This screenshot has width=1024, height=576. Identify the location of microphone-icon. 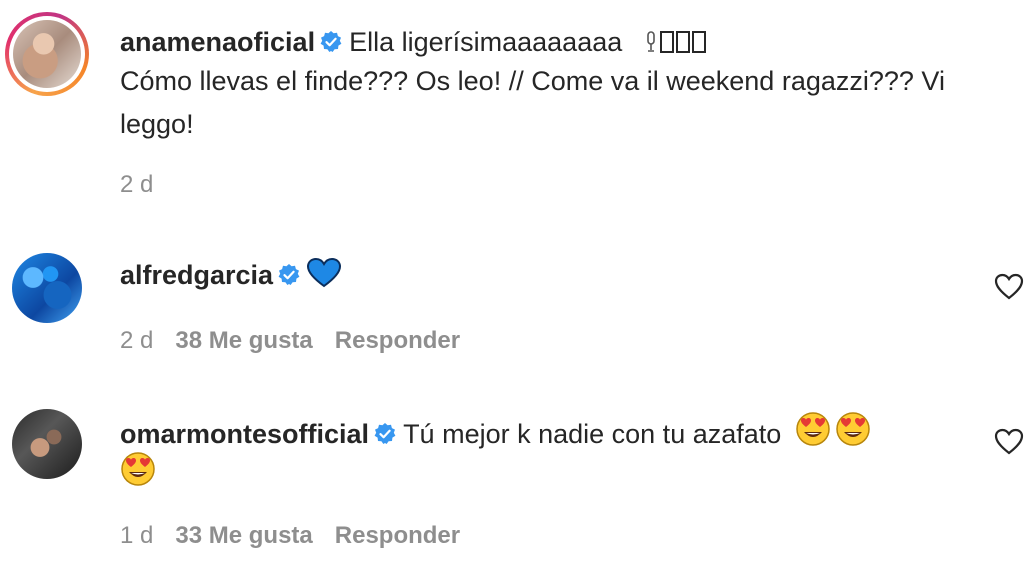
(650, 41).